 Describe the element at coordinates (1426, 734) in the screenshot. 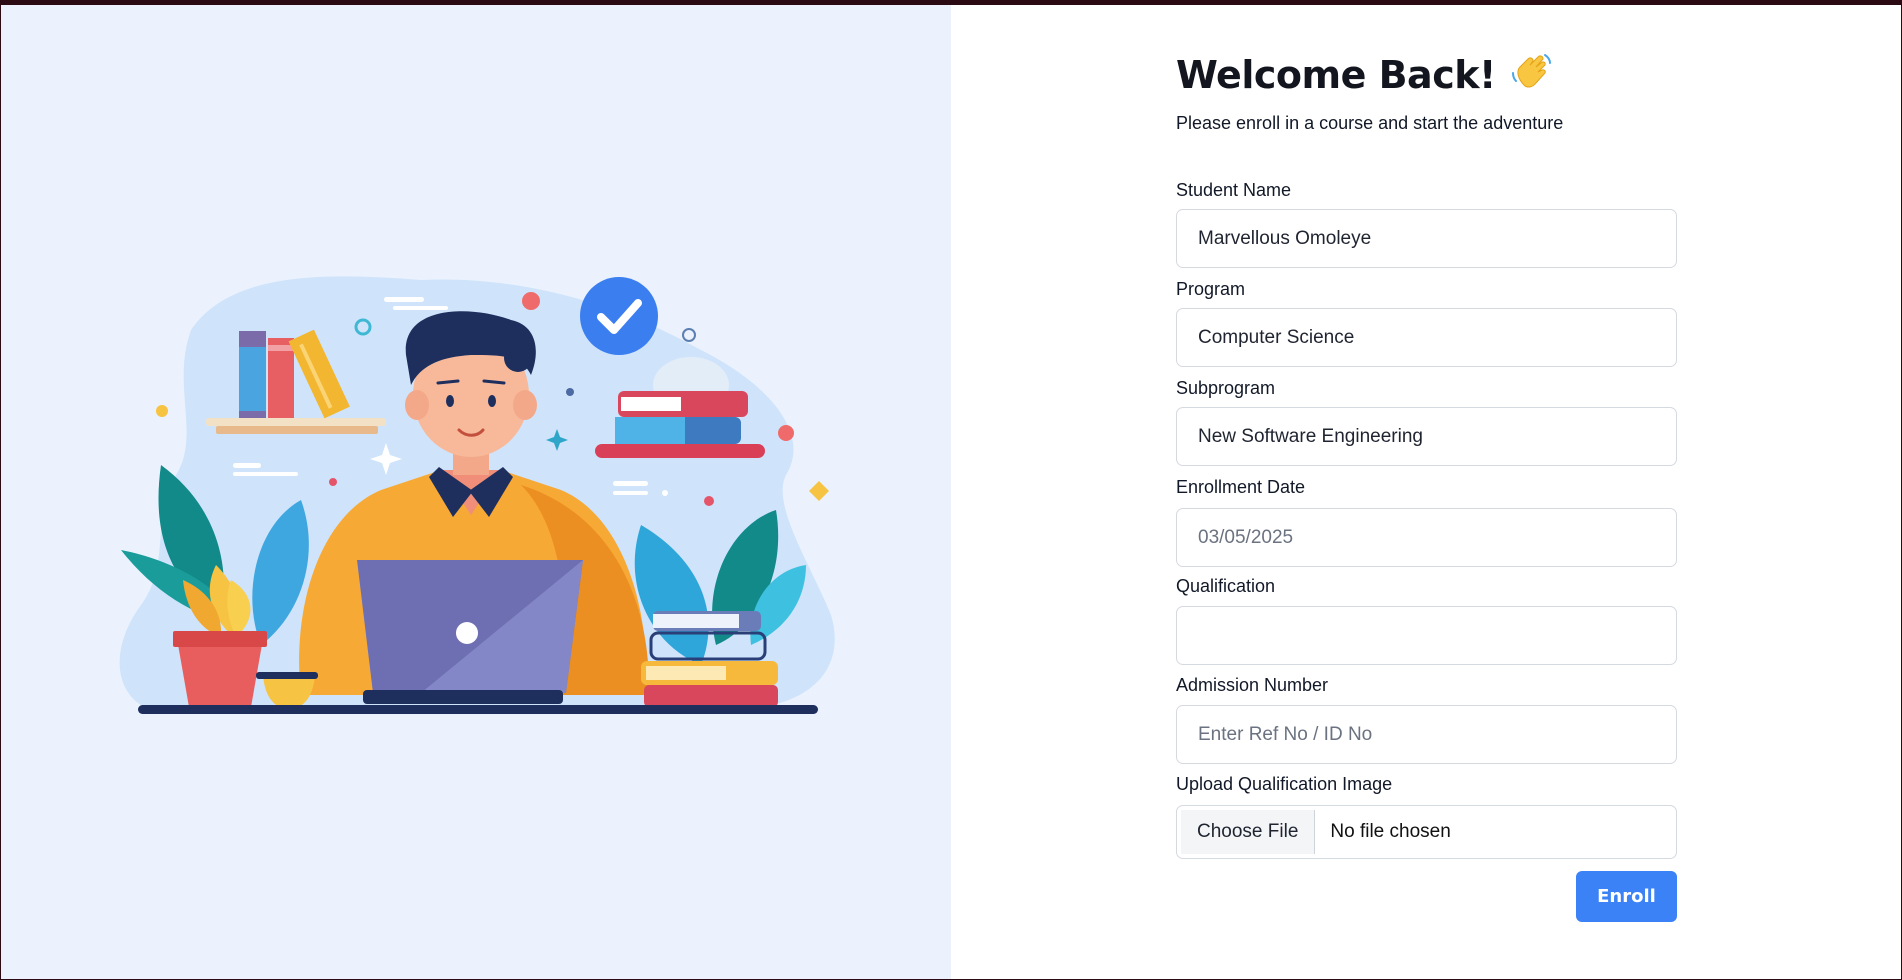

I see `admission-number-input` at that location.